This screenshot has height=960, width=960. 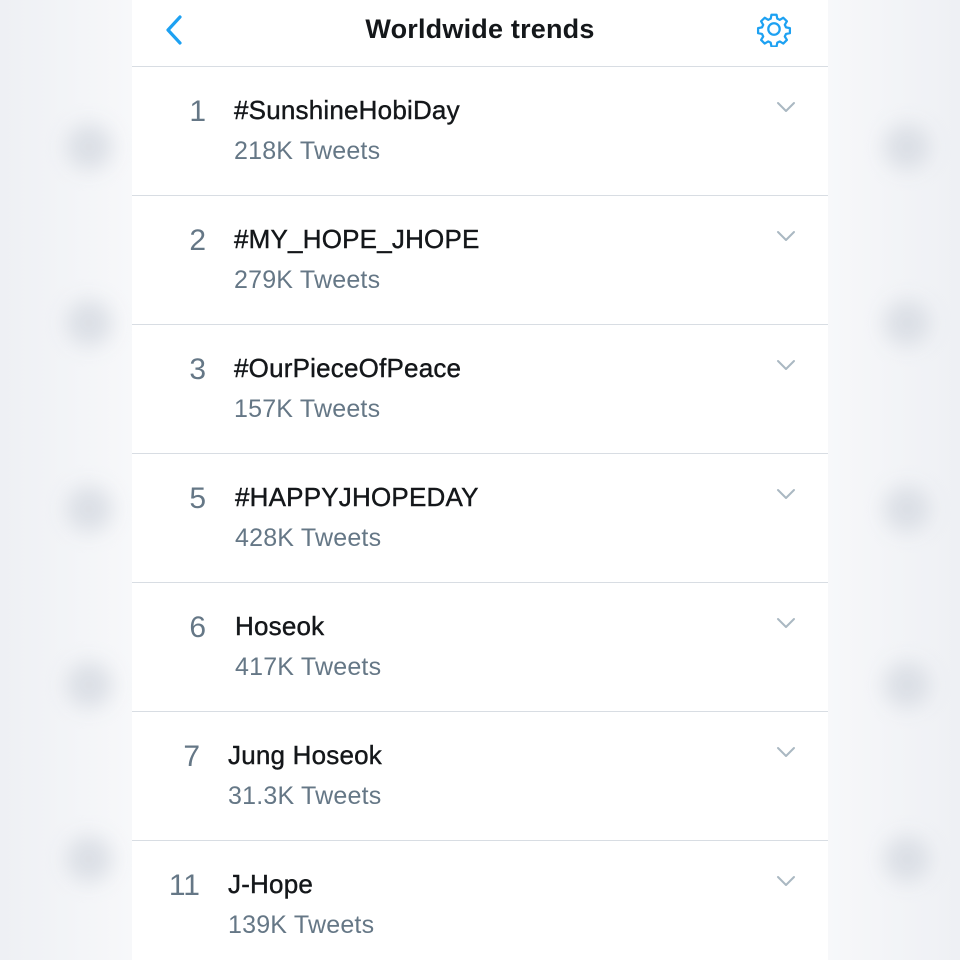 What do you see at coordinates (357, 239) in the screenshot?
I see `trend-name: #MY_HOPE_JHOPE` at bounding box center [357, 239].